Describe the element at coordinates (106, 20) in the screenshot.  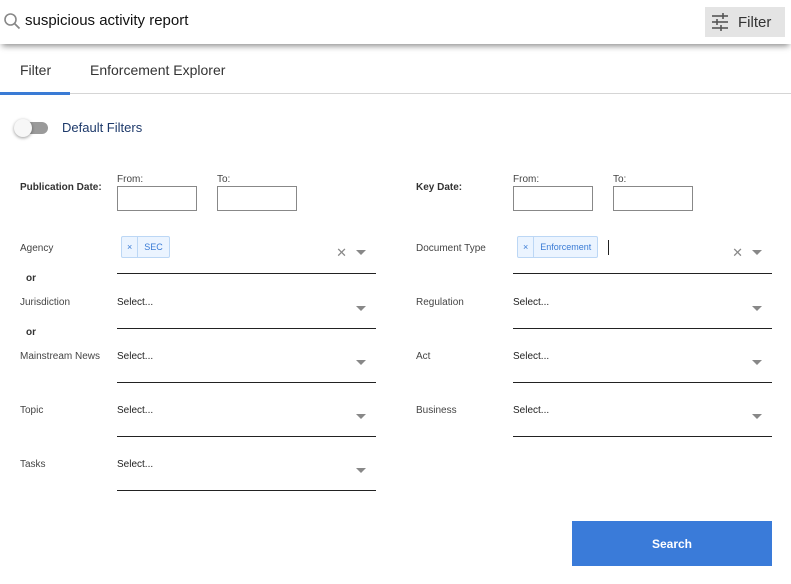
I see `search-input: suspicious activity report` at that location.